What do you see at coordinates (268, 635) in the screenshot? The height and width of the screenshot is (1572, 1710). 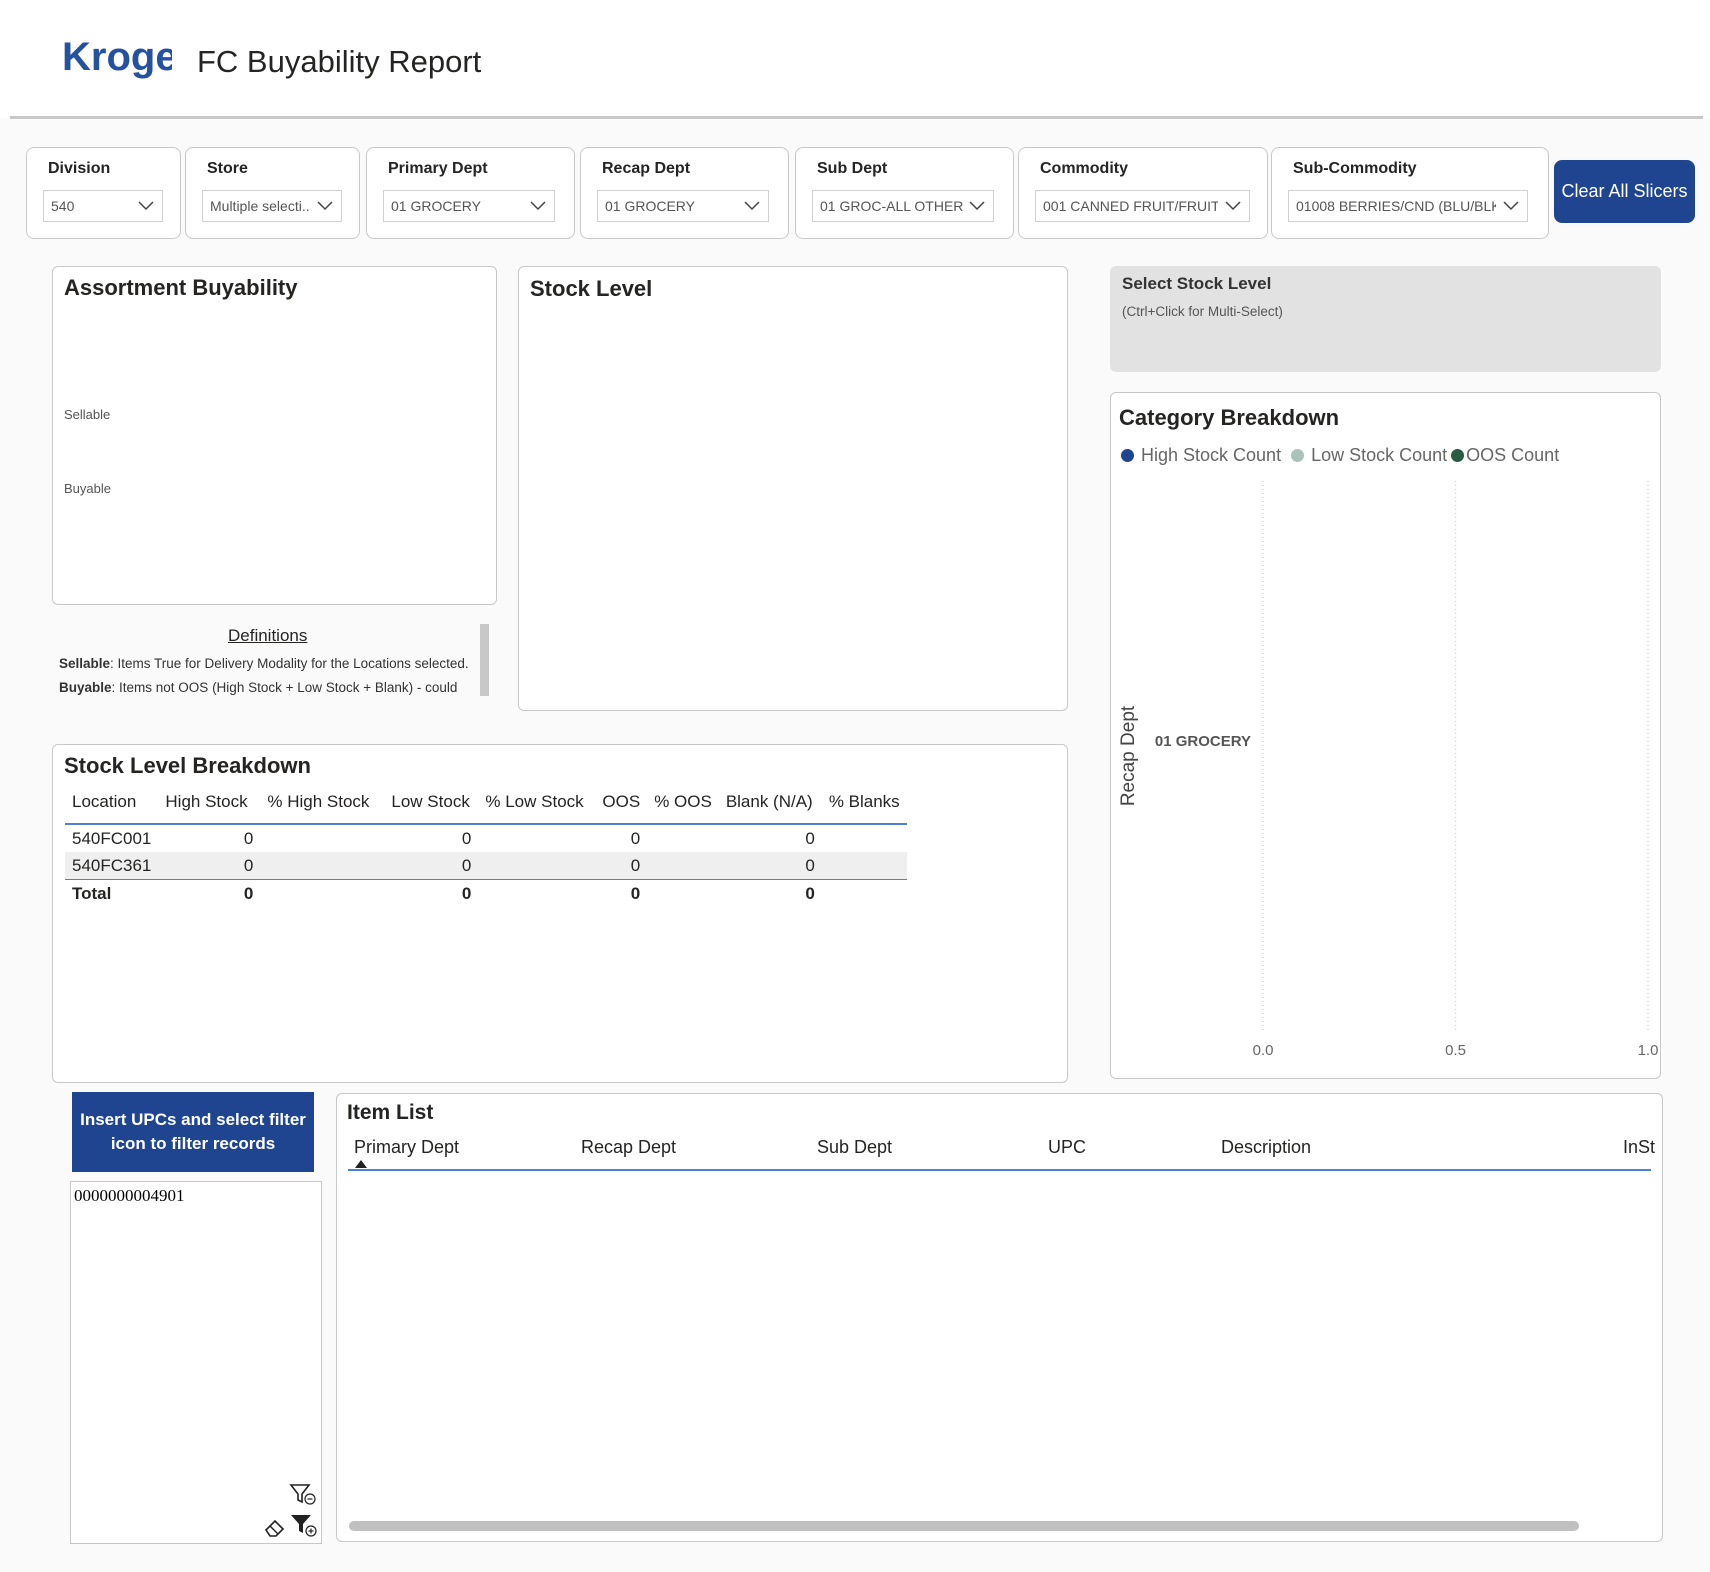 I see `definitions-heading: Definitions` at bounding box center [268, 635].